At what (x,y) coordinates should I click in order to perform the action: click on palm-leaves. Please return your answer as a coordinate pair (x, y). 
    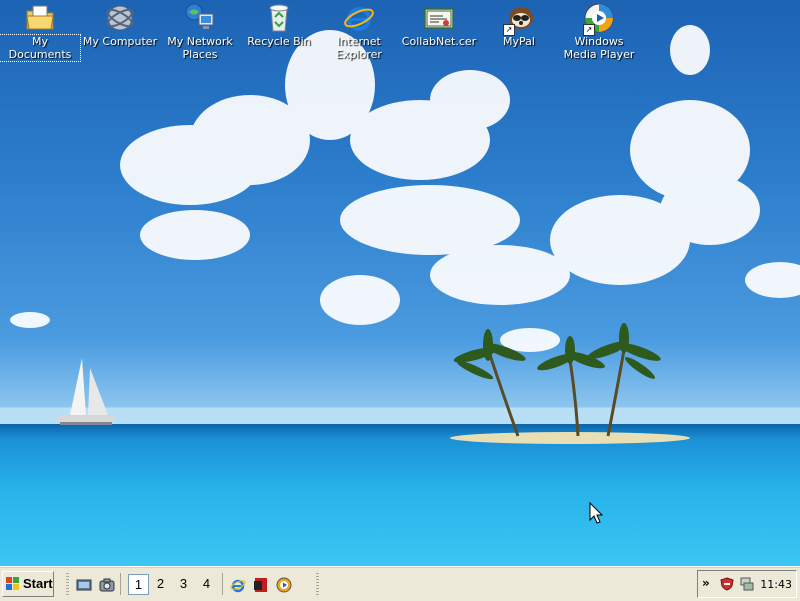
    Looking at the image, I should click on (557, 351).